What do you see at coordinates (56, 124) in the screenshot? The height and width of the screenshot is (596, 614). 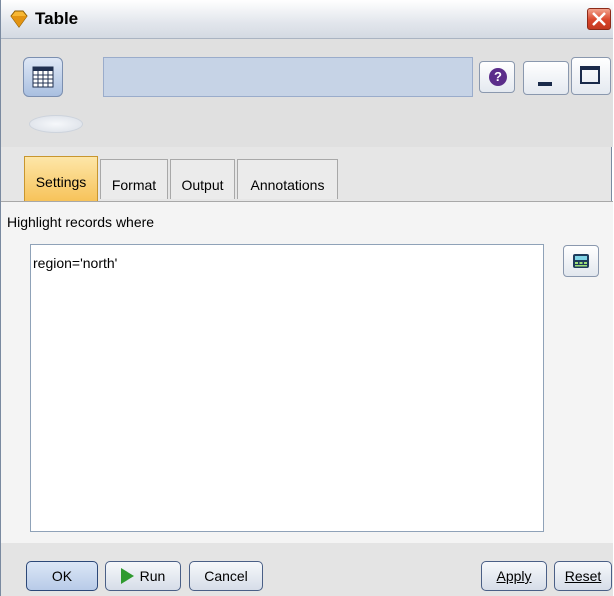 I see `node-icon-reflection` at bounding box center [56, 124].